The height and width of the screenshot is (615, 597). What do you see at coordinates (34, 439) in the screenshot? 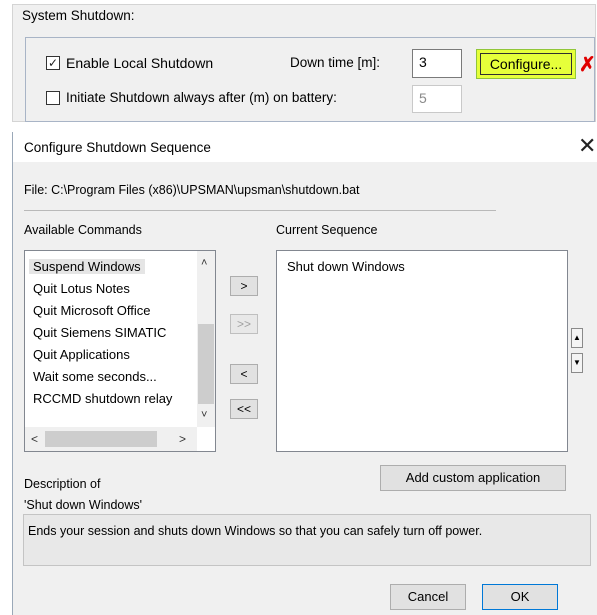
I see `scroll-left-icon: <` at bounding box center [34, 439].